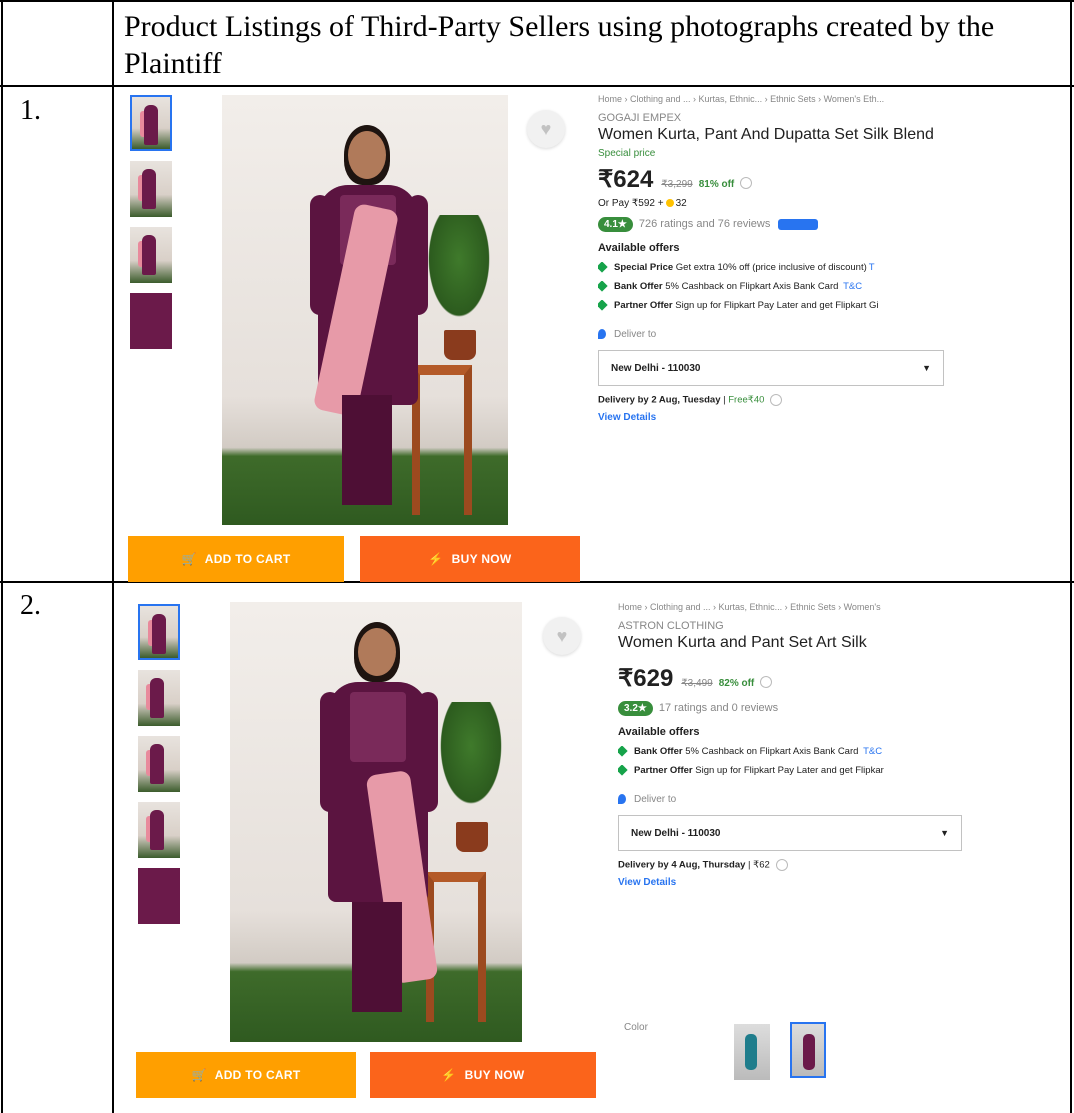 This screenshot has width=1074, height=1113. Describe the element at coordinates (716, 184) in the screenshot. I see `discount: 81% off` at that location.